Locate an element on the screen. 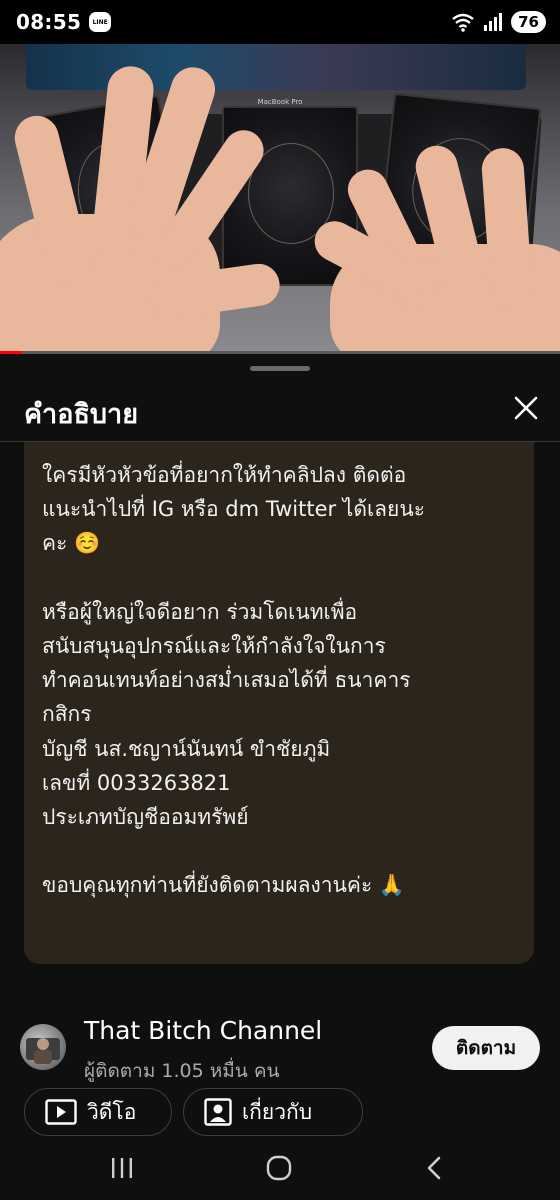 The height and width of the screenshot is (1200, 560). description-line: บัญชี นส.ชญาน์นันทน์ ขำชัยภูมิ is located at coordinates (186, 748).